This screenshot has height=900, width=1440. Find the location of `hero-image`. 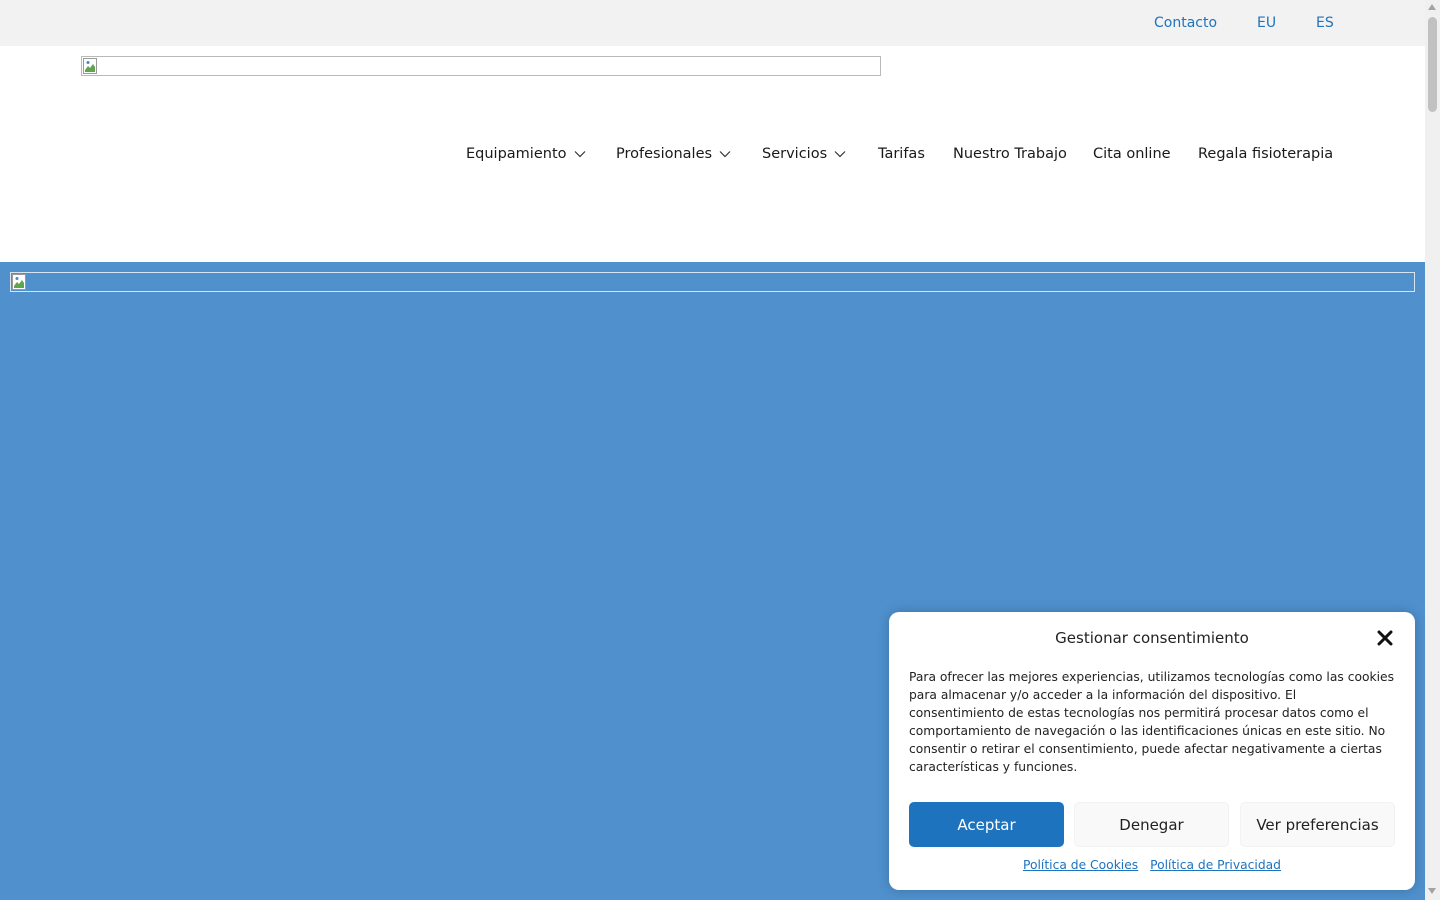

hero-image is located at coordinates (712, 282).